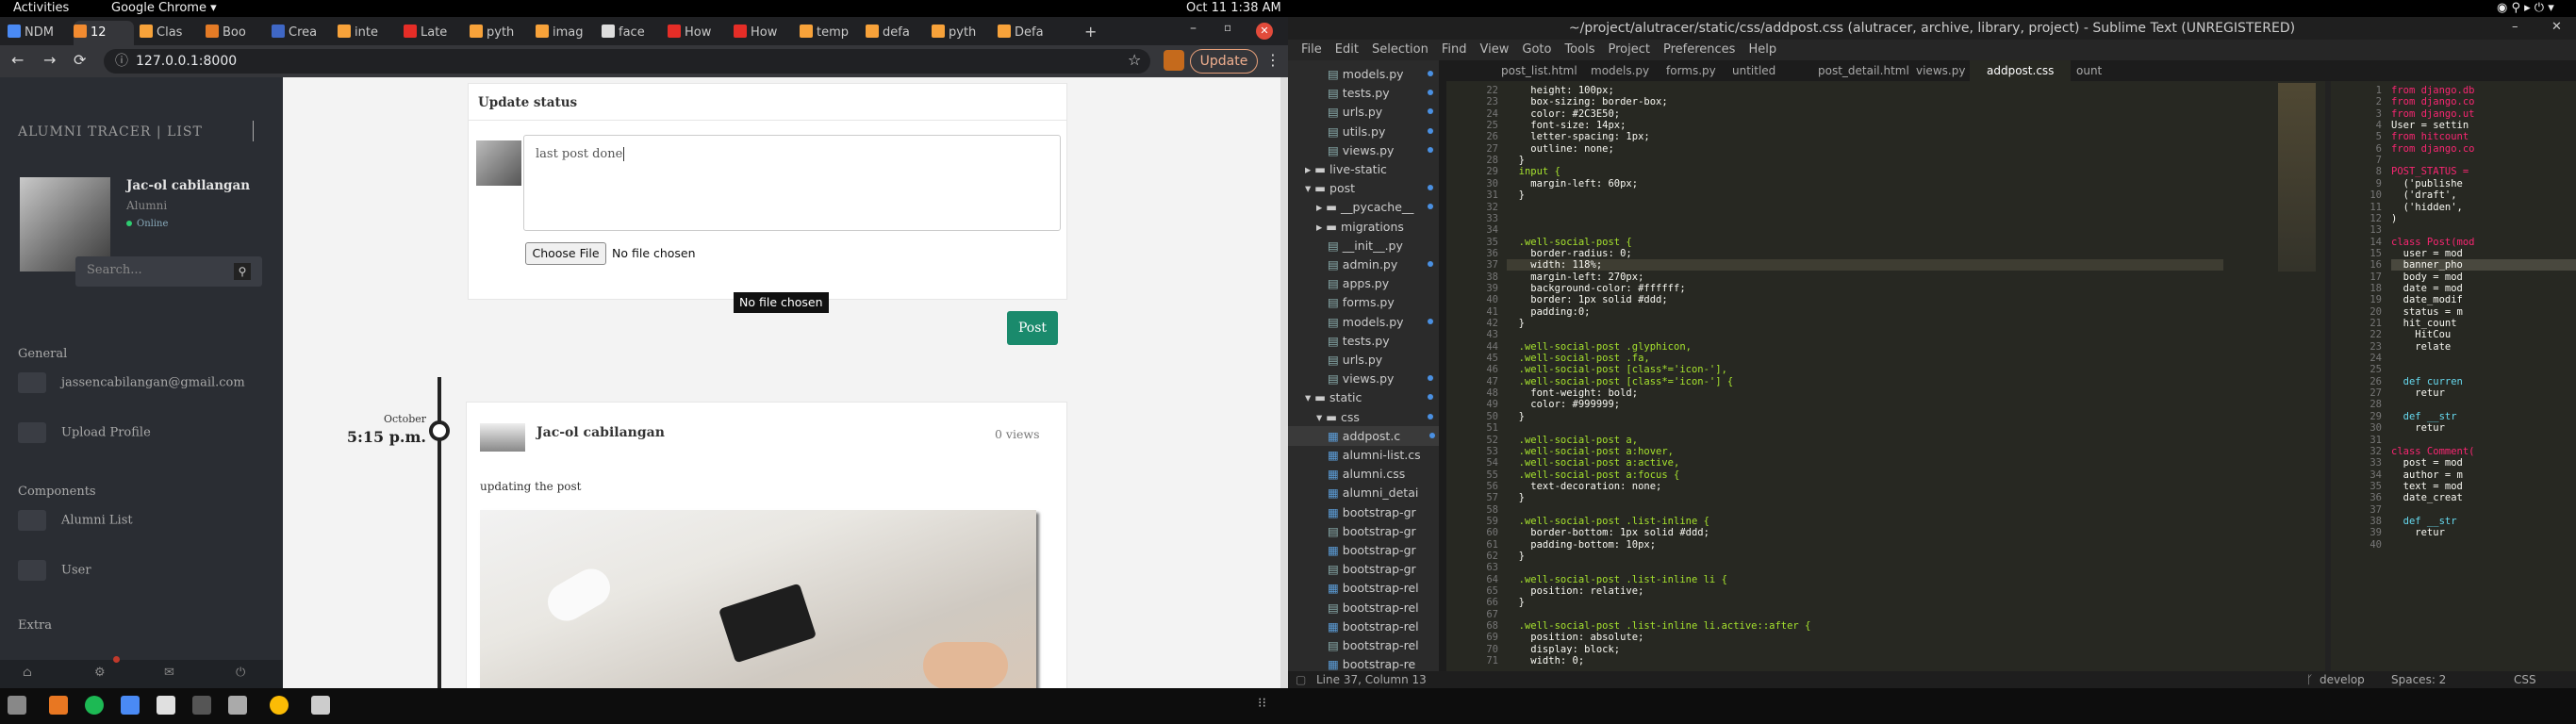 The image size is (2576, 724). I want to click on back-icon: ←, so click(17, 60).